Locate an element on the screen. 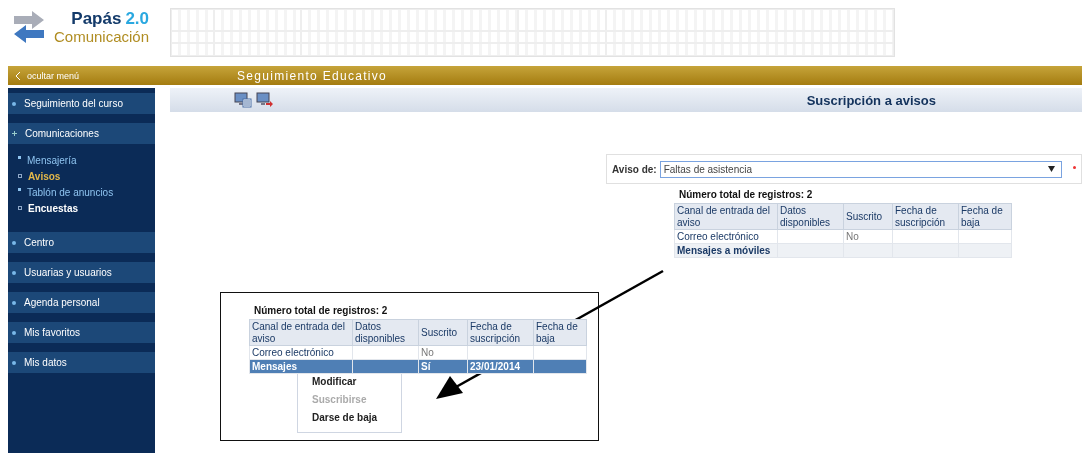 This screenshot has height=453, width=1089. sidebar-item: Usuarias y usuarios is located at coordinates (81, 272).